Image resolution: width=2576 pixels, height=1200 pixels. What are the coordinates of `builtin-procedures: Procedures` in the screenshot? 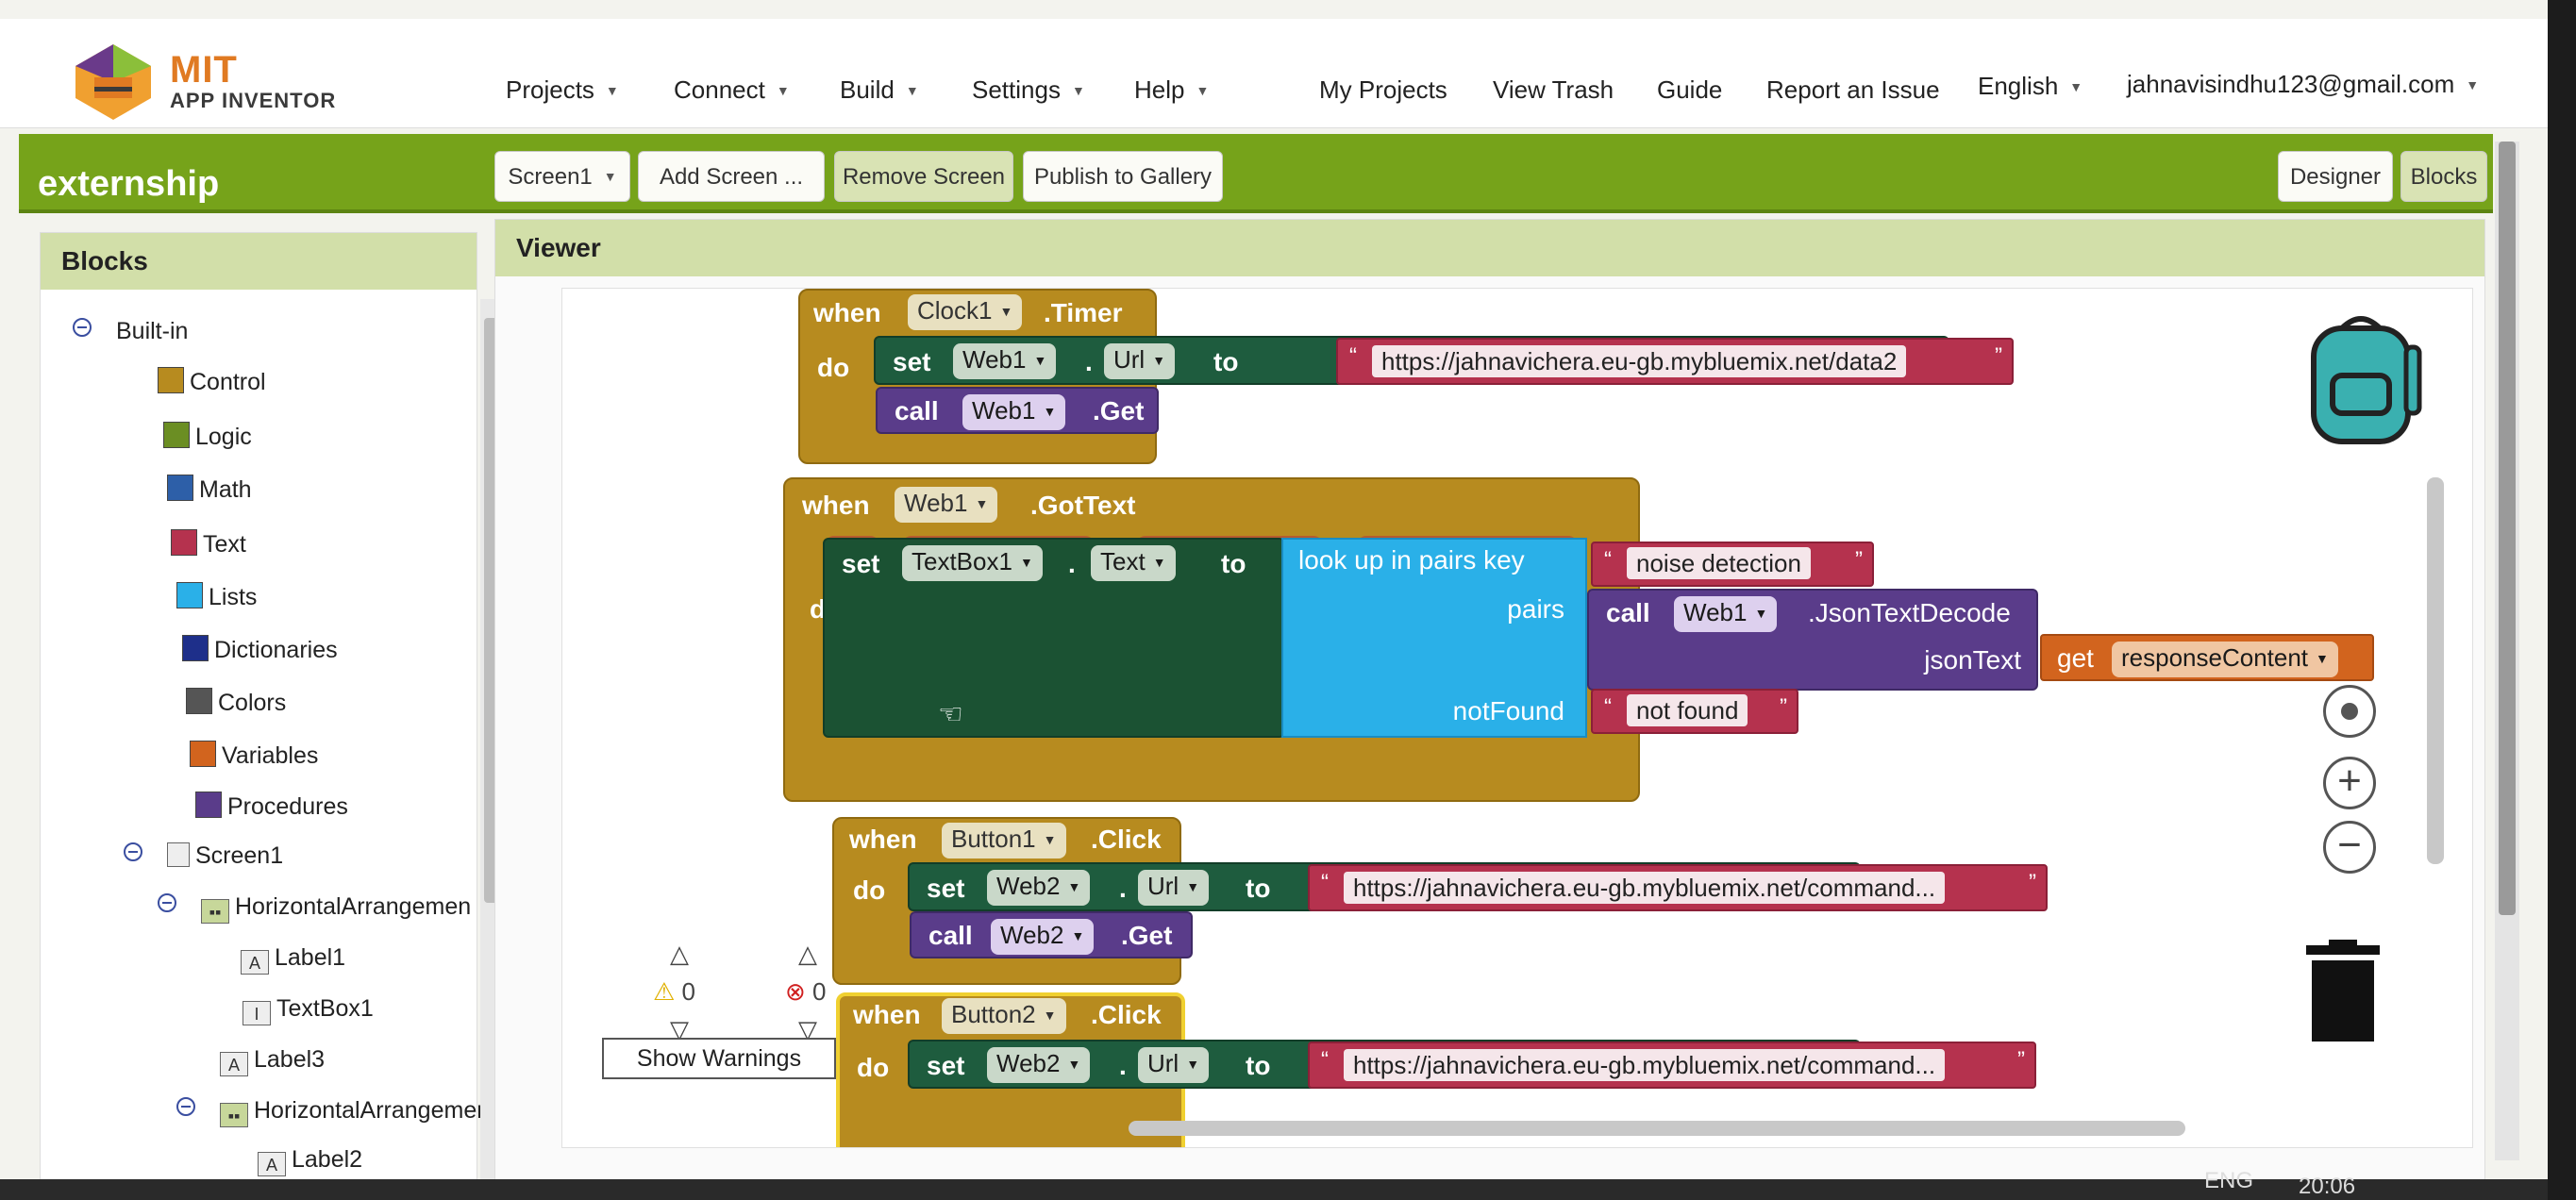 It's located at (271, 806).